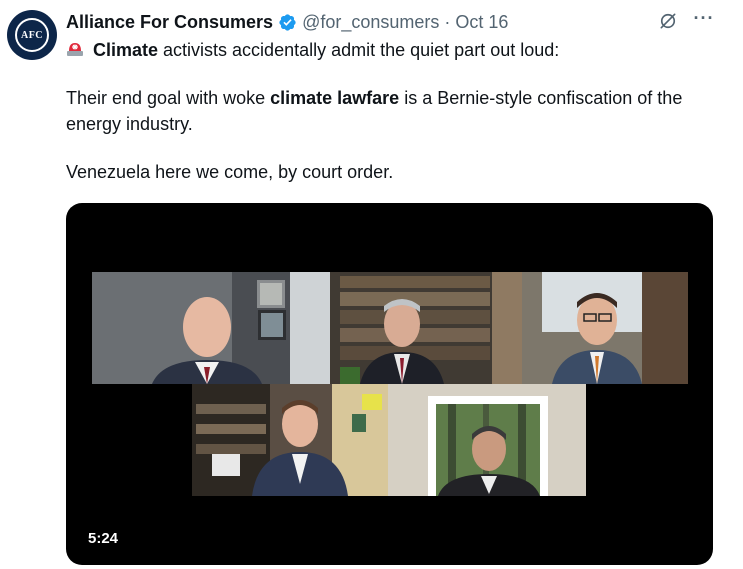  I want to click on avatar-logo: AFC, so click(32, 35).